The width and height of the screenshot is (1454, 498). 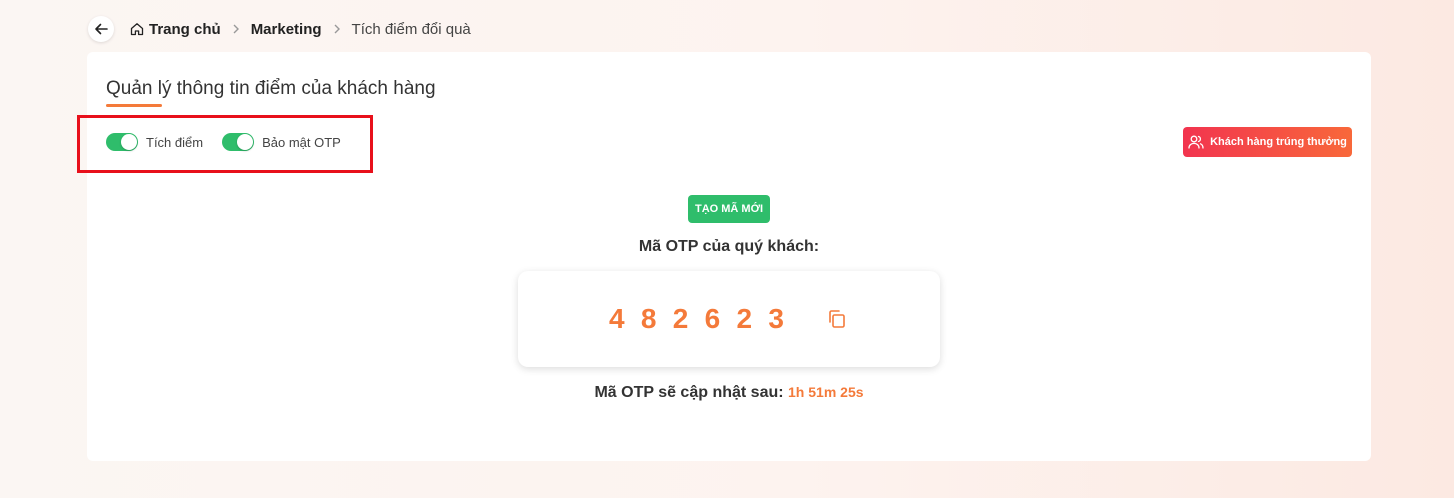 What do you see at coordinates (1278, 142) in the screenshot?
I see `winners-button-label: Khách hàng trúng thưởng` at bounding box center [1278, 142].